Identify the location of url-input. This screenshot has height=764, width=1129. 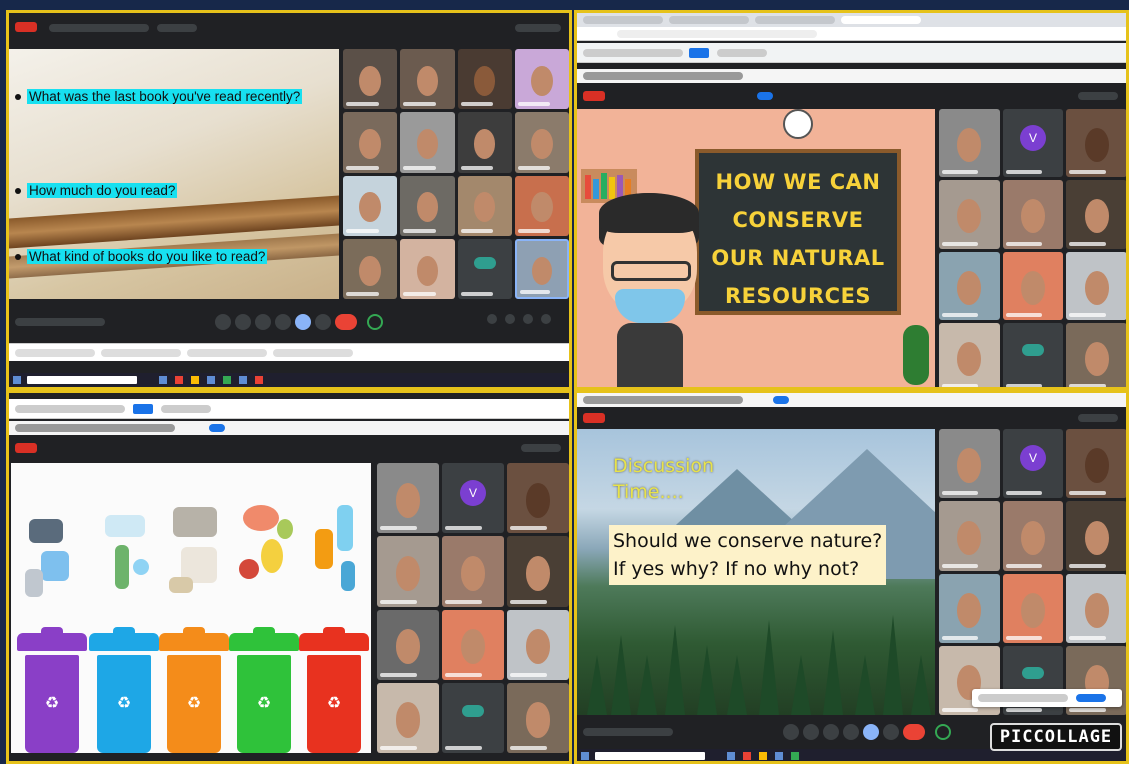
(717, 34).